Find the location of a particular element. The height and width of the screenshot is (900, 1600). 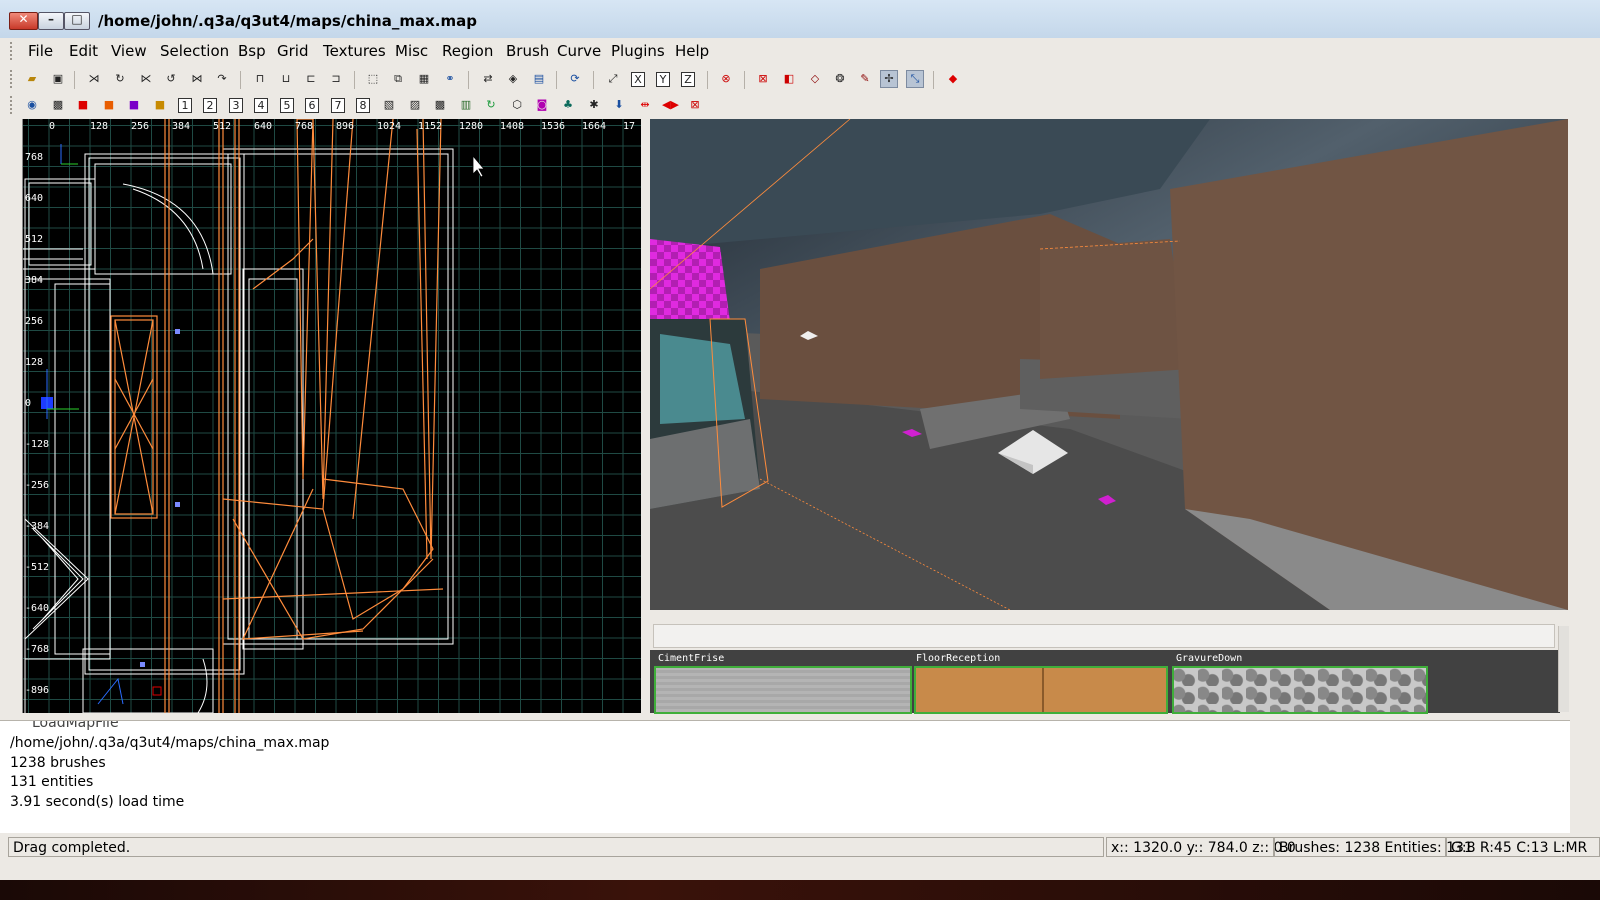

grid-pattern-2-icon: ▨ is located at coordinates (415, 105).